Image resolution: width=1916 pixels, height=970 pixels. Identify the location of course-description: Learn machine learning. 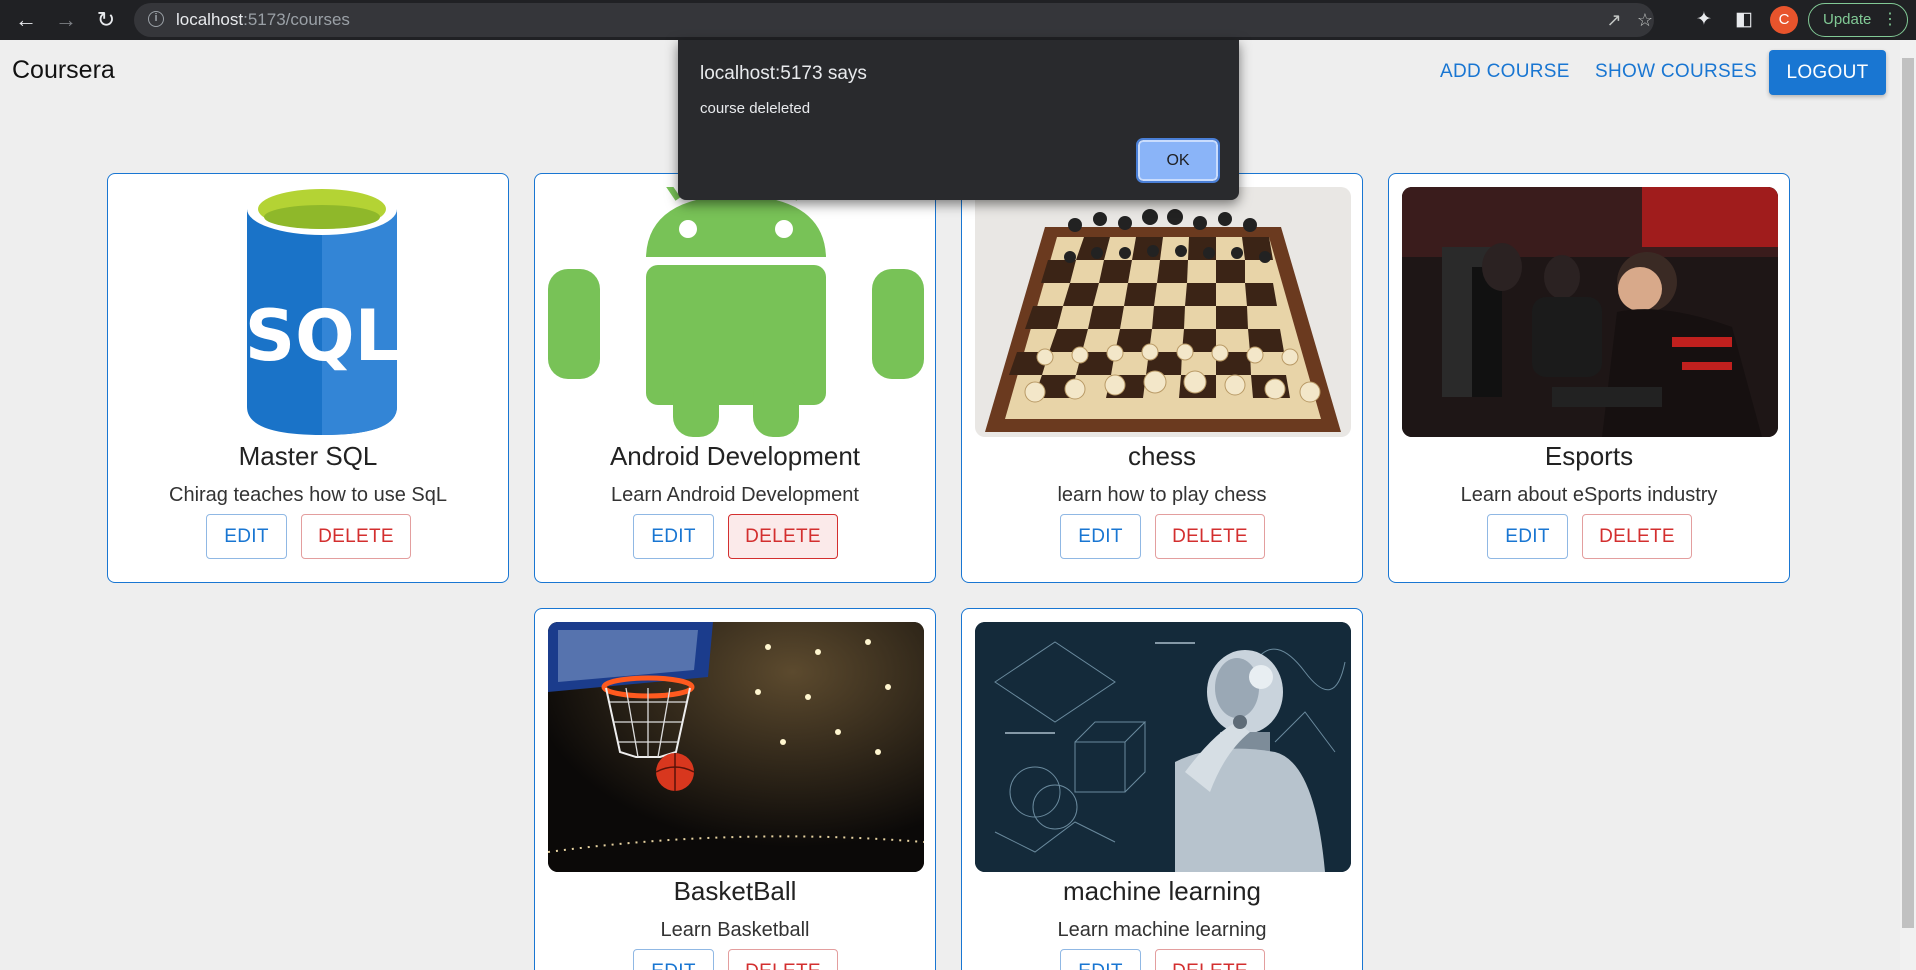
(1162, 930).